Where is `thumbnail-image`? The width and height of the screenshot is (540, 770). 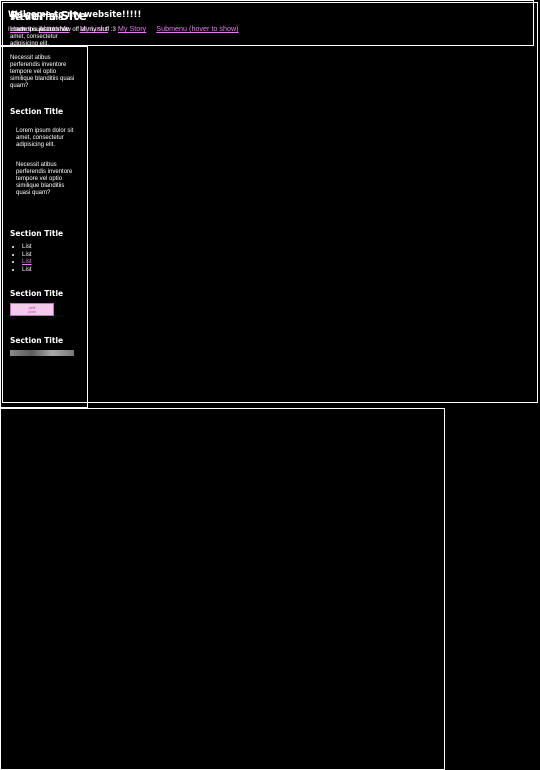
thumbnail-image is located at coordinates (42, 353).